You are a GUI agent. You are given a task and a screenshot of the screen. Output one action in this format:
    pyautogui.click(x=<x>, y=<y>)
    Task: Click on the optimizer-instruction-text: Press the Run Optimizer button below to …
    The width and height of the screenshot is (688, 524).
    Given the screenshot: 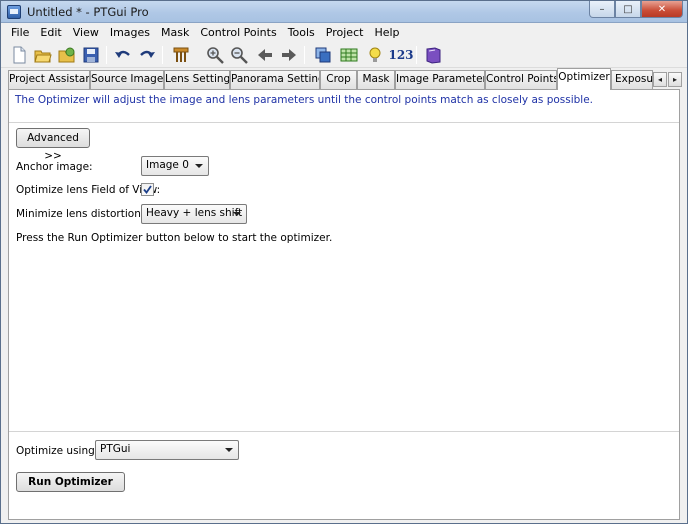 What is the action you would take?
    pyautogui.click(x=174, y=238)
    